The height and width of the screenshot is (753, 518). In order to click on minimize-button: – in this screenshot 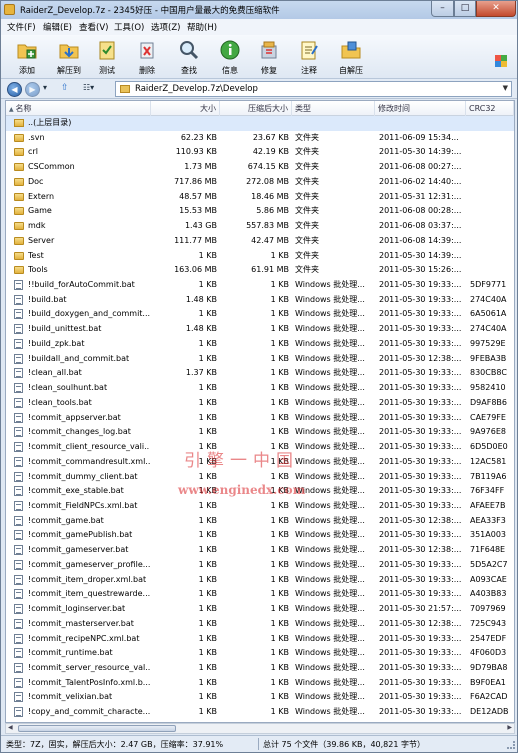, I will do `click(442, 9)`.